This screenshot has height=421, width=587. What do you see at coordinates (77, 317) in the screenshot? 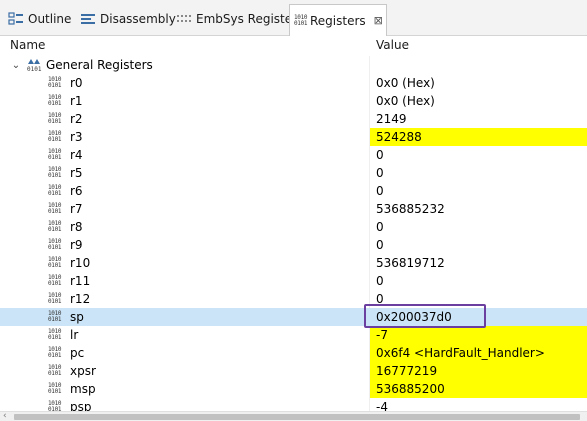
I see `register-name: sp` at bounding box center [77, 317].